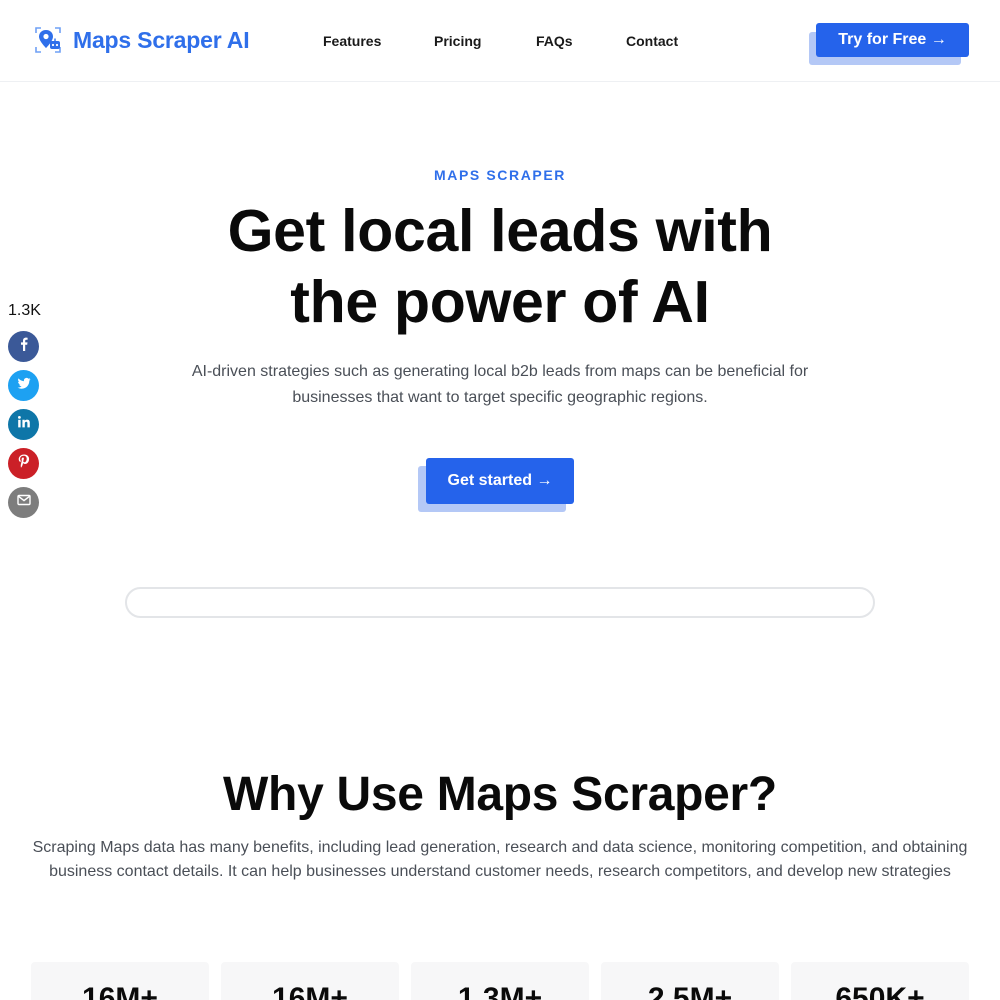 This screenshot has width=1000, height=1000. Describe the element at coordinates (652, 41) in the screenshot. I see `nav-contact: Contact` at that location.